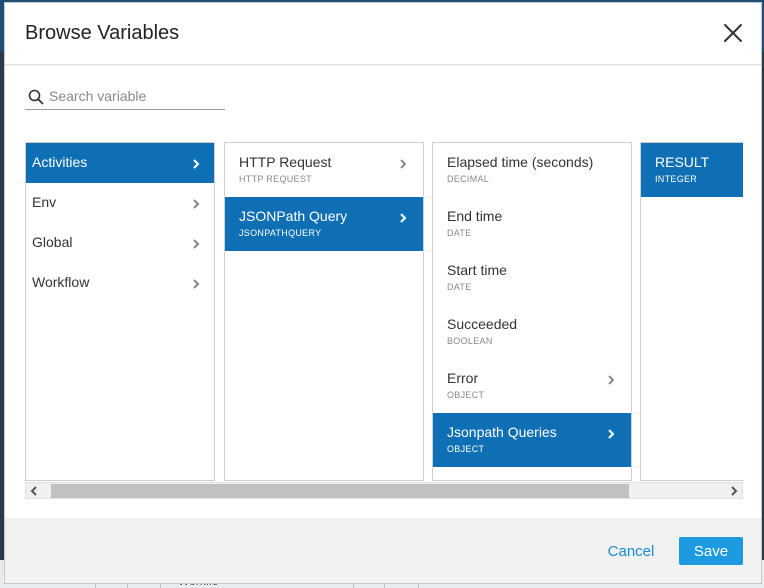 This screenshot has width=764, height=588. Describe the element at coordinates (34, 491) in the screenshot. I see `scroll-left-arrow-icon` at that location.